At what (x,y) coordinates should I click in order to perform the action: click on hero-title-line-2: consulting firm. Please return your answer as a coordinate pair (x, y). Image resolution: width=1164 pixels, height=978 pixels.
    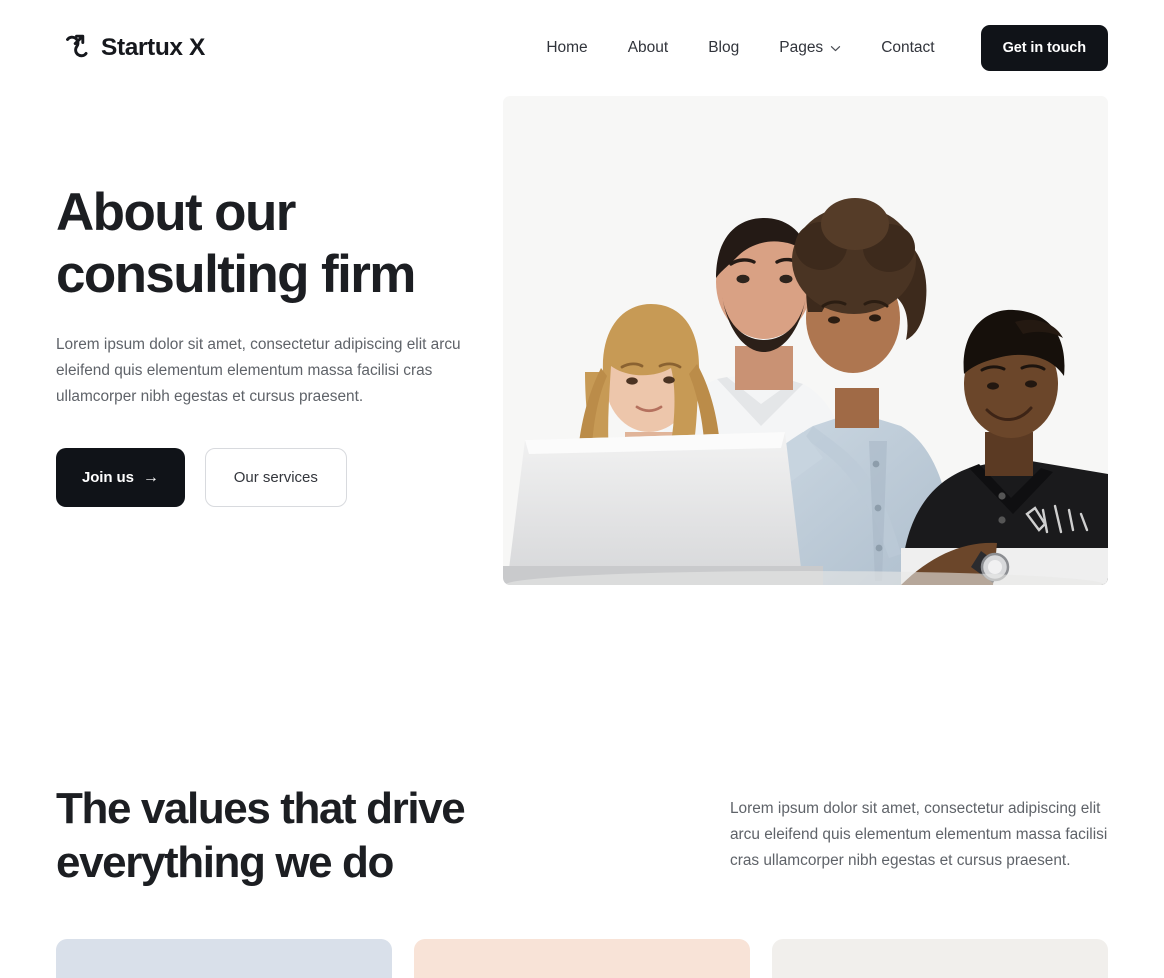
    Looking at the image, I should click on (236, 274).